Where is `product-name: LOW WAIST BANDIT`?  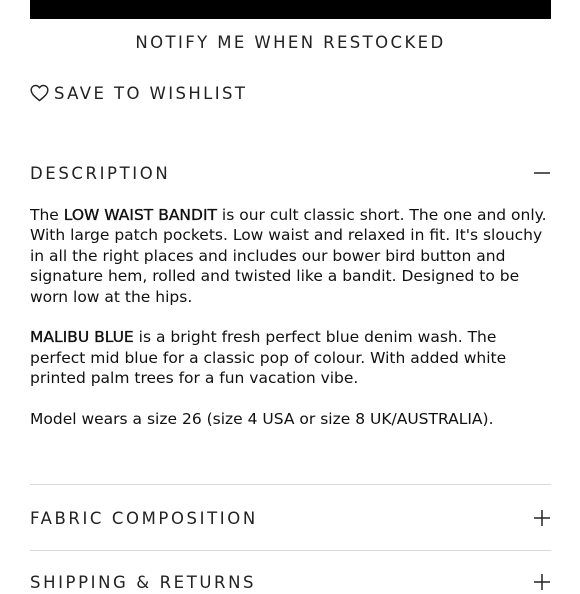 product-name: LOW WAIST BANDIT is located at coordinates (140, 215).